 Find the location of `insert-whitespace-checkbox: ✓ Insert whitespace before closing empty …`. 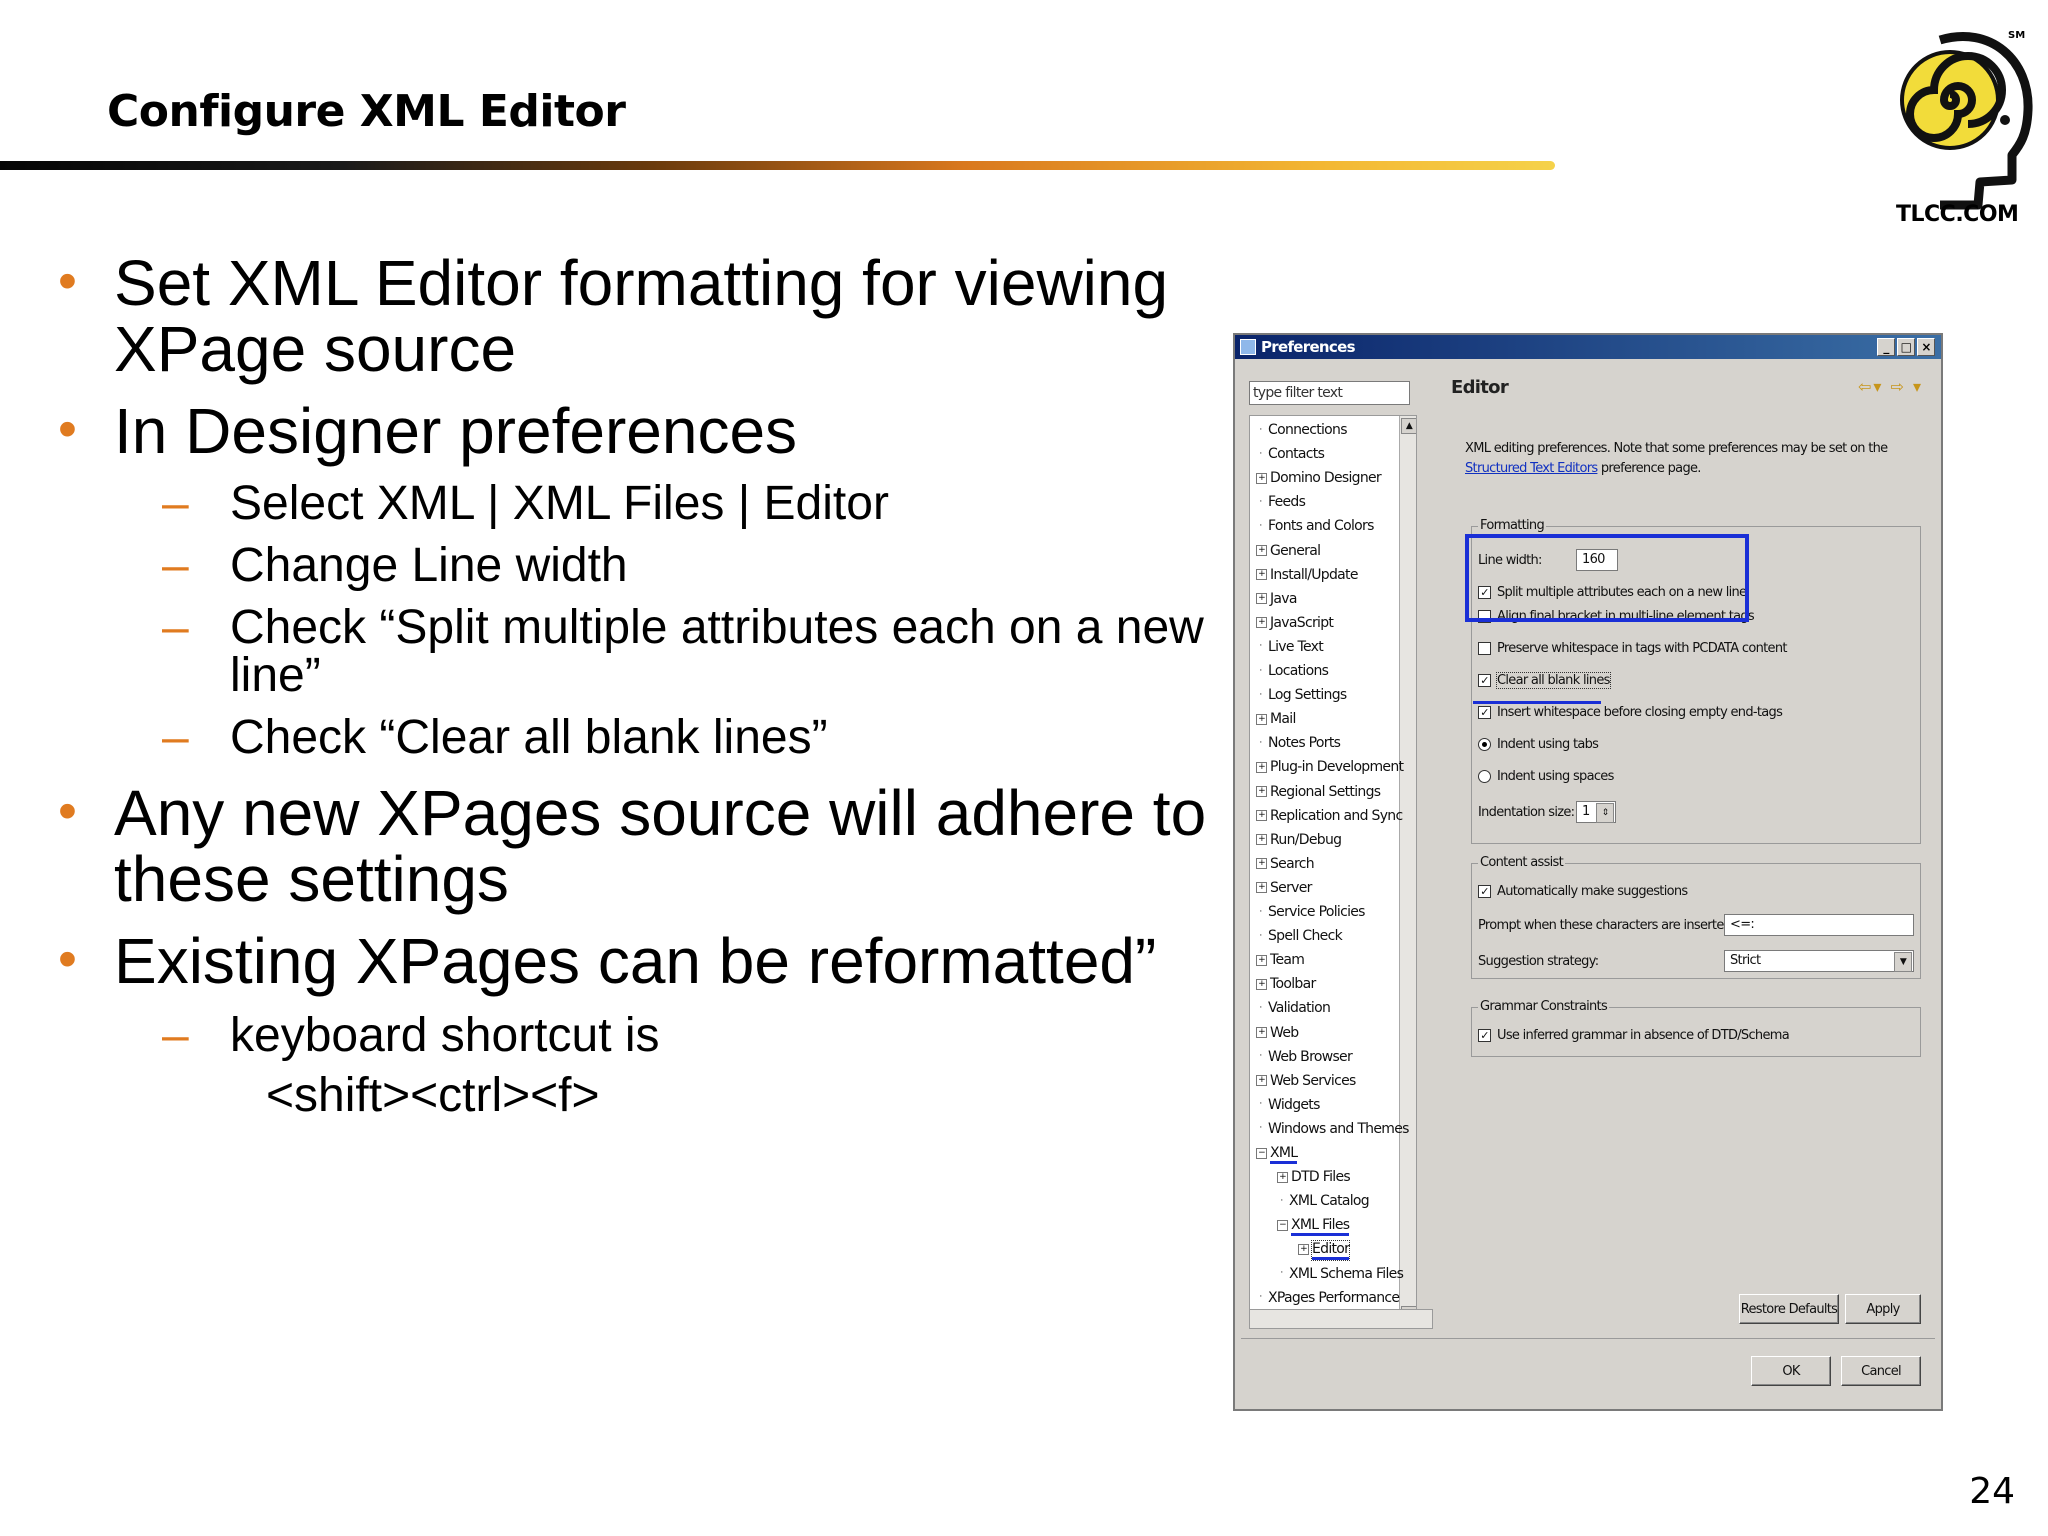

insert-whitespace-checkbox: ✓ Insert whitespace before closing empty … is located at coordinates (1630, 712).